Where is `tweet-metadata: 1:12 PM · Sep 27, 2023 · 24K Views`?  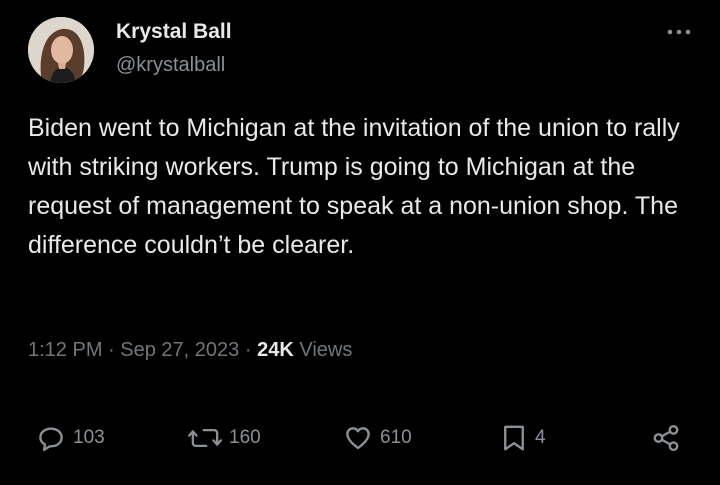 tweet-metadata: 1:12 PM · Sep 27, 2023 · 24K Views is located at coordinates (190, 350).